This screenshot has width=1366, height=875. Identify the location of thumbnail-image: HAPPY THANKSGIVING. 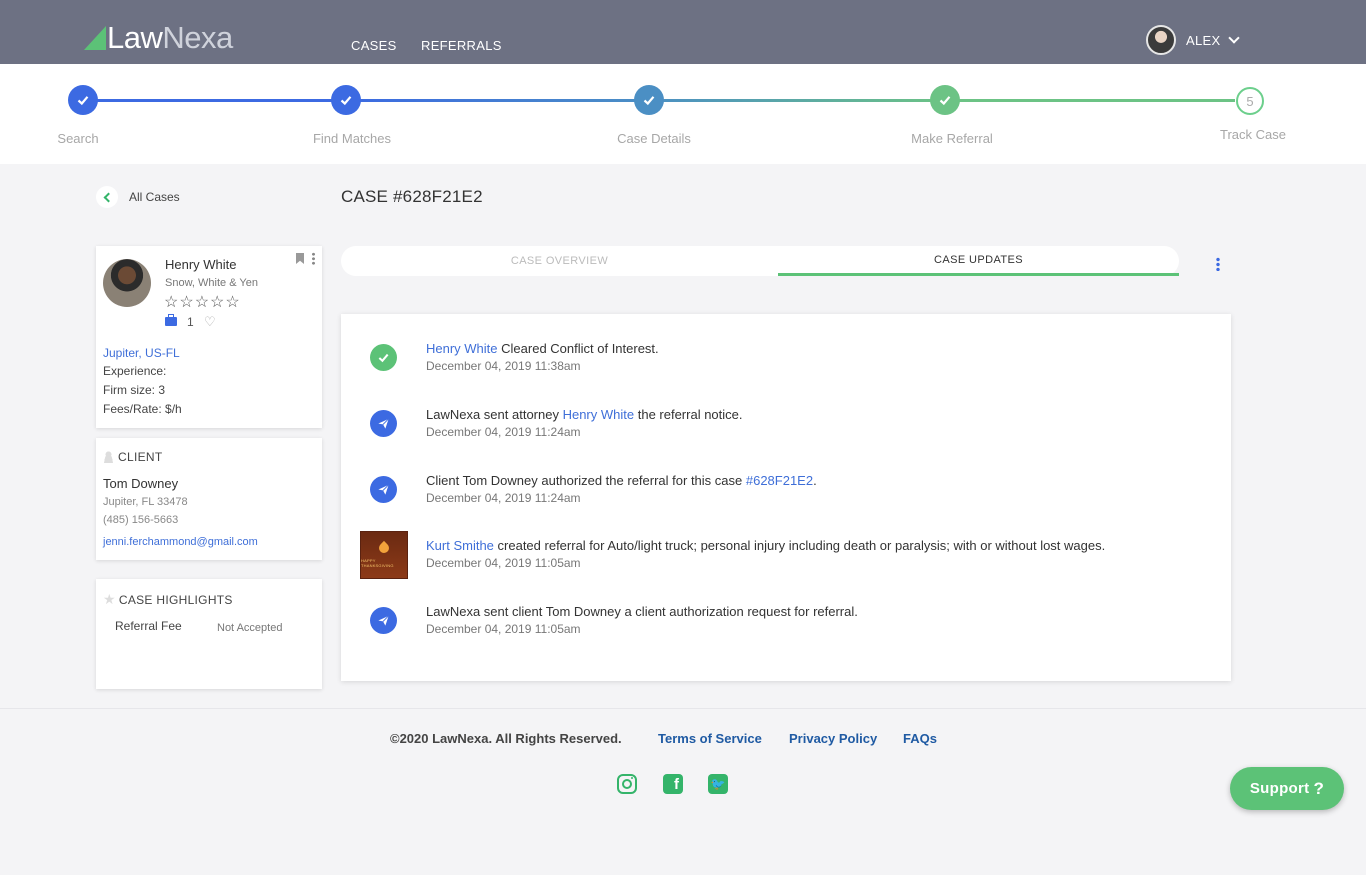
(384, 555).